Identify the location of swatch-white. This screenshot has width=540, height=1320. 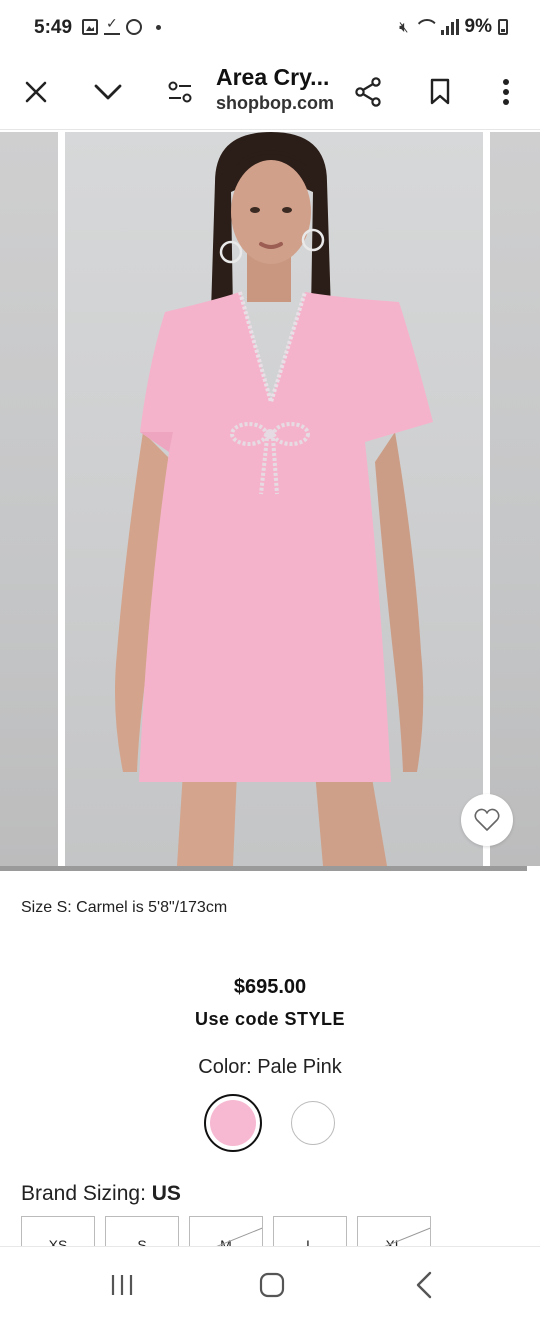
(313, 1123).